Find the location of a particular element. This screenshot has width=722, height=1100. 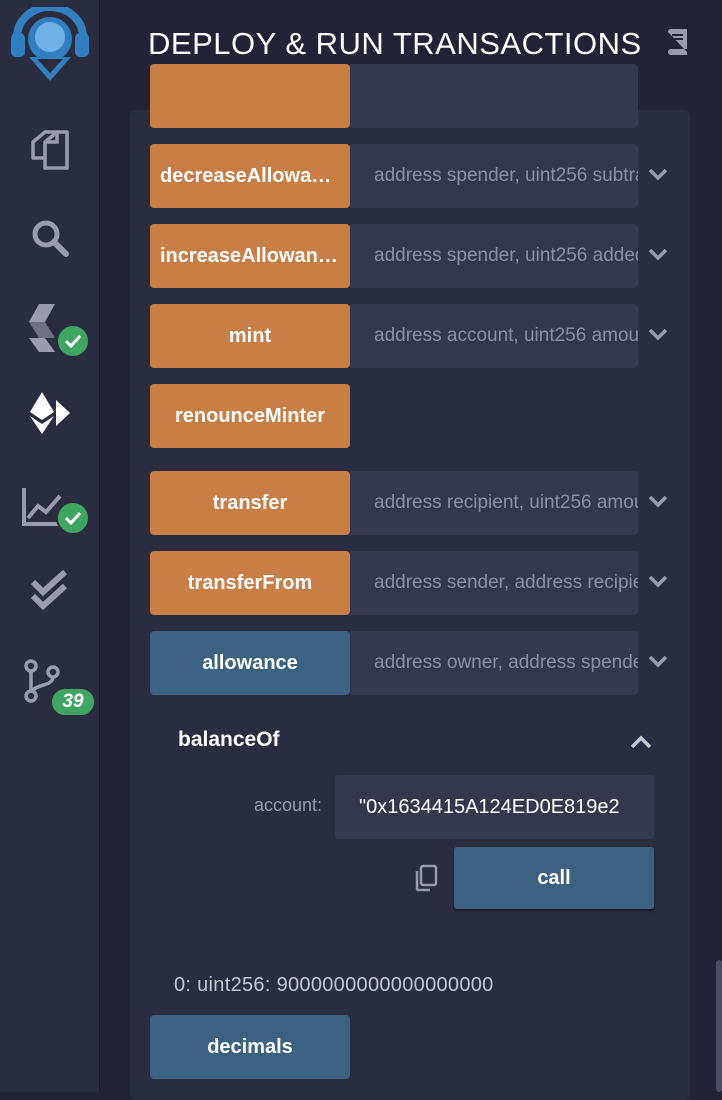

decreaseAllowance-button: decreaseAllowance is located at coordinates (250, 176).